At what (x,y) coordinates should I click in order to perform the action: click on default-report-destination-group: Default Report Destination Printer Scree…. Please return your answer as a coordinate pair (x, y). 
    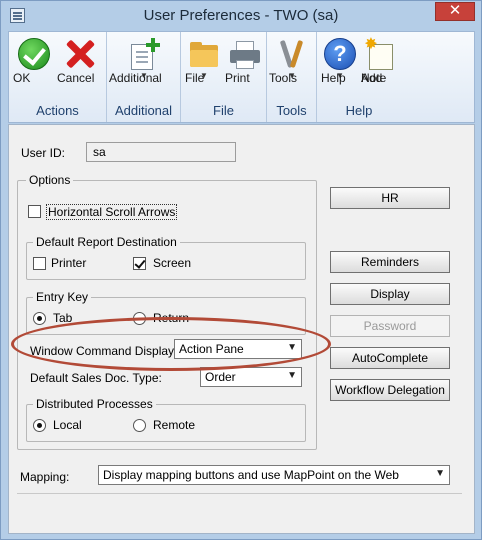
    Looking at the image, I should click on (166, 257).